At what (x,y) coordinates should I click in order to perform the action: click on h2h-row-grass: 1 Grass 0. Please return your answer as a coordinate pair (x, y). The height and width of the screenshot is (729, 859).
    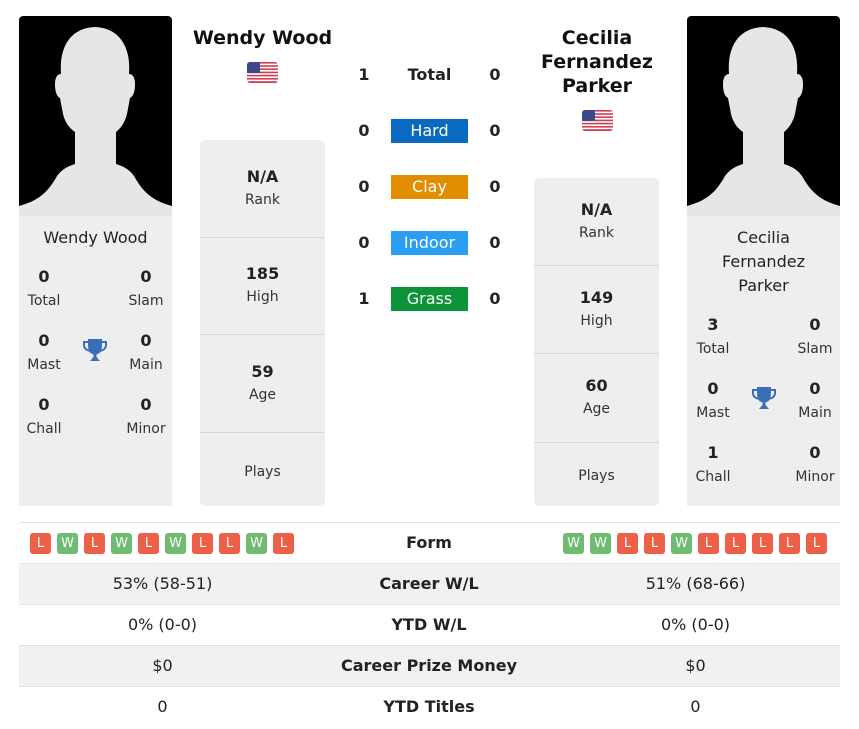
    Looking at the image, I should click on (430, 299).